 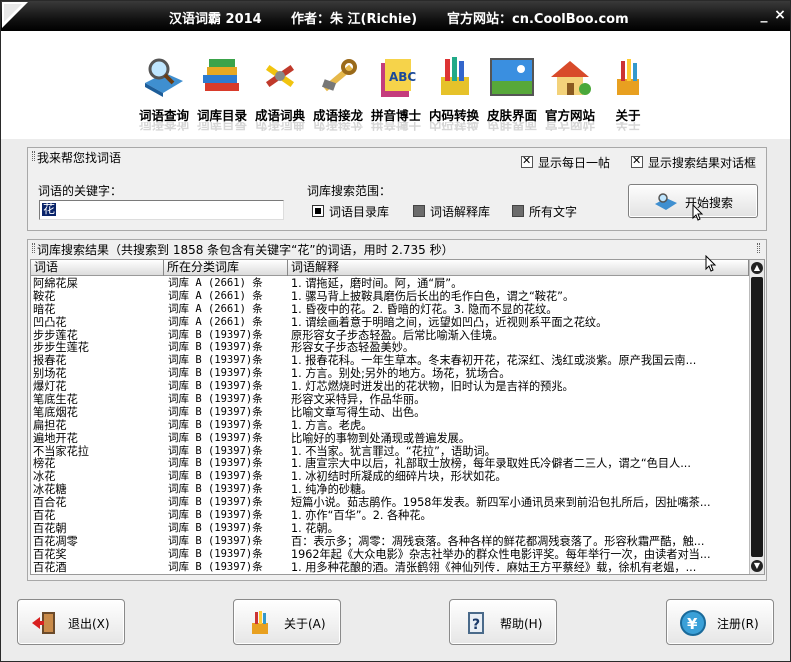 What do you see at coordinates (339, 75) in the screenshot?
I see `wrench-icon` at bounding box center [339, 75].